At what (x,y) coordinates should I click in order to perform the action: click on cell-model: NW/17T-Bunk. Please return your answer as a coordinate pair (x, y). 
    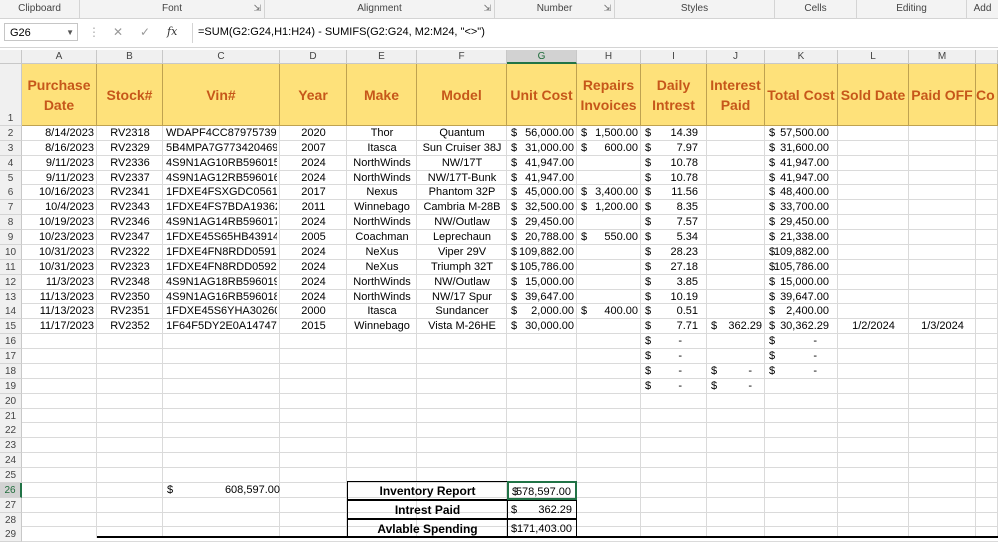
    Looking at the image, I should click on (462, 178).